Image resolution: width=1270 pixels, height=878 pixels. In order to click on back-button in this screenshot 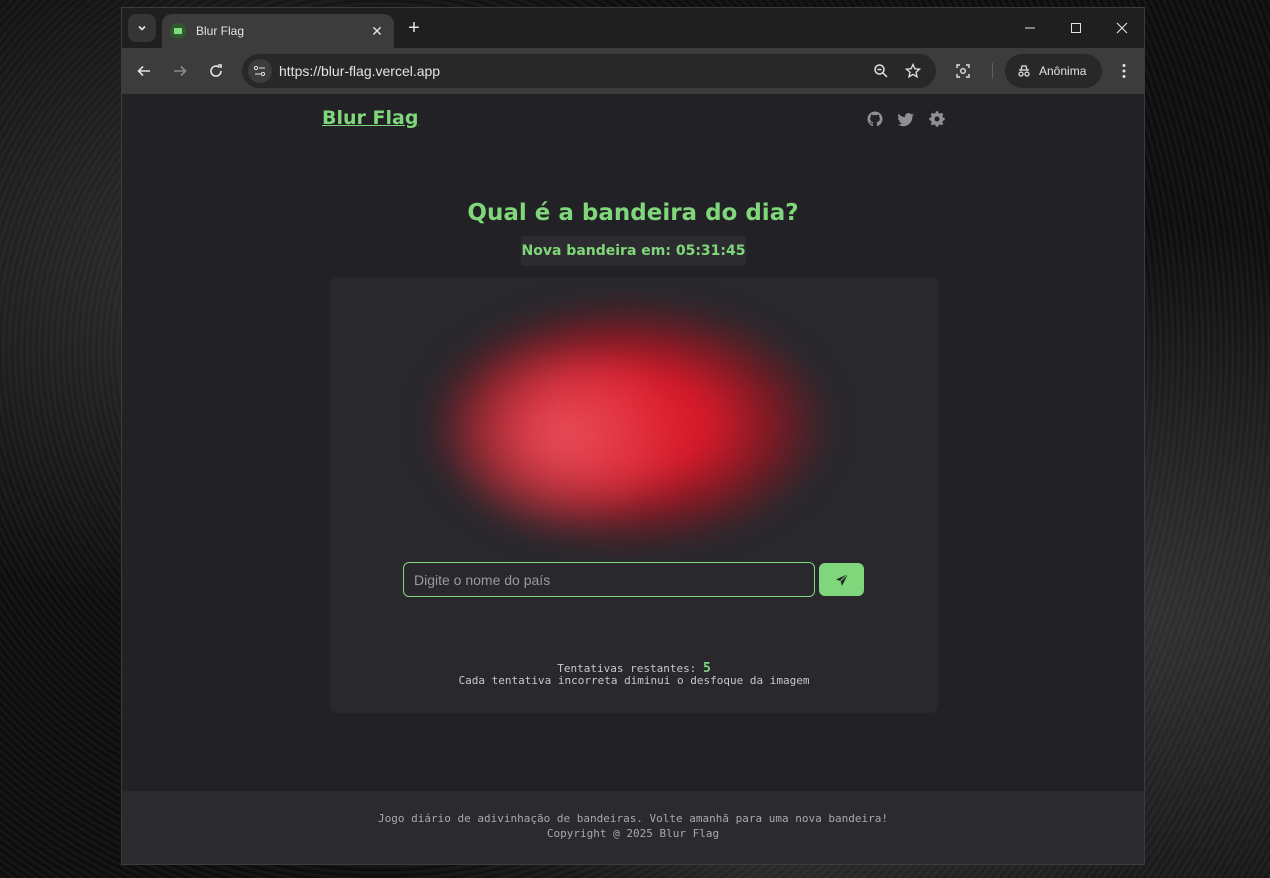, I will do `click(144, 71)`.